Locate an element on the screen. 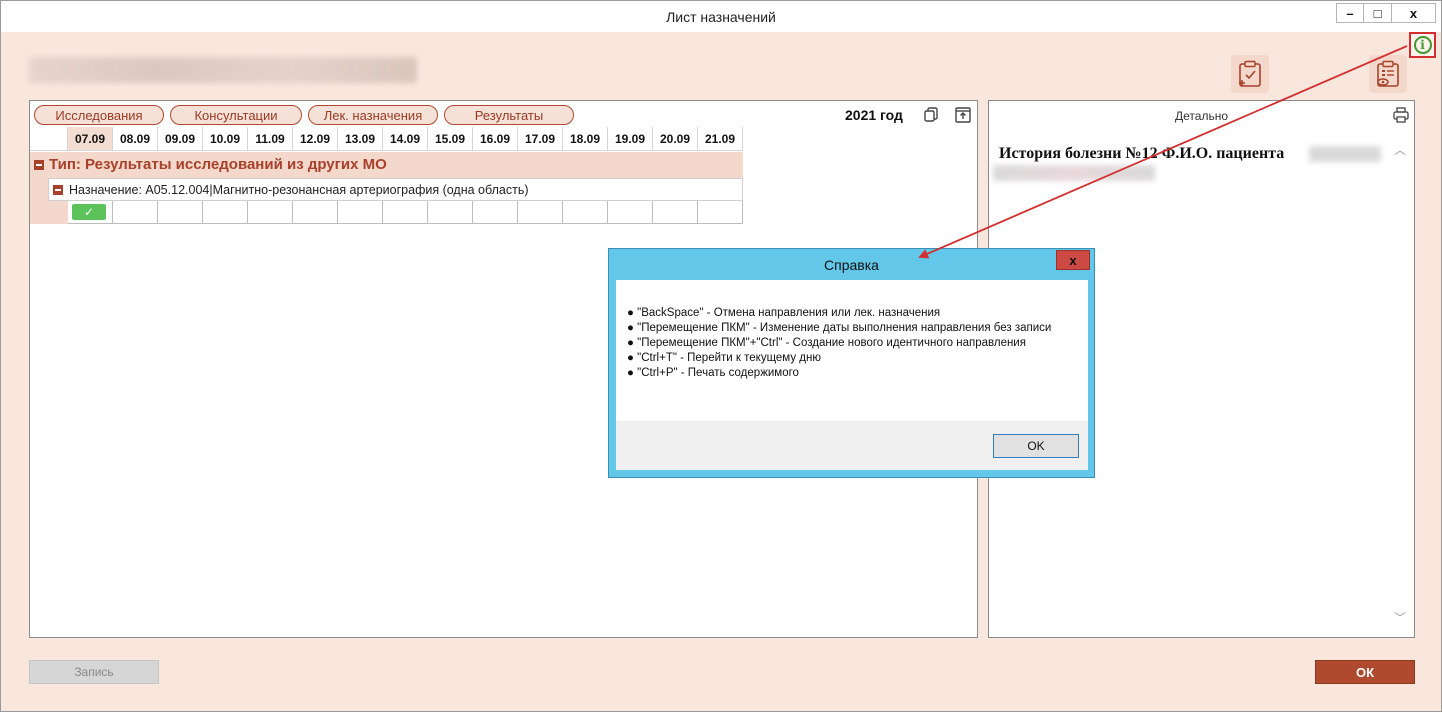 Image resolution: width=1442 pixels, height=715 pixels. close-button: x is located at coordinates (1413, 13).